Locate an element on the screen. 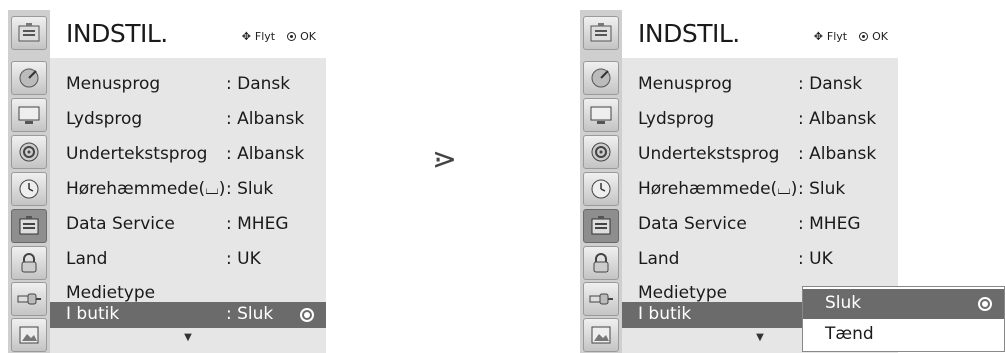 The width and height of the screenshot is (1005, 353). transition-arrow: ⋗ is located at coordinates (445, 159).